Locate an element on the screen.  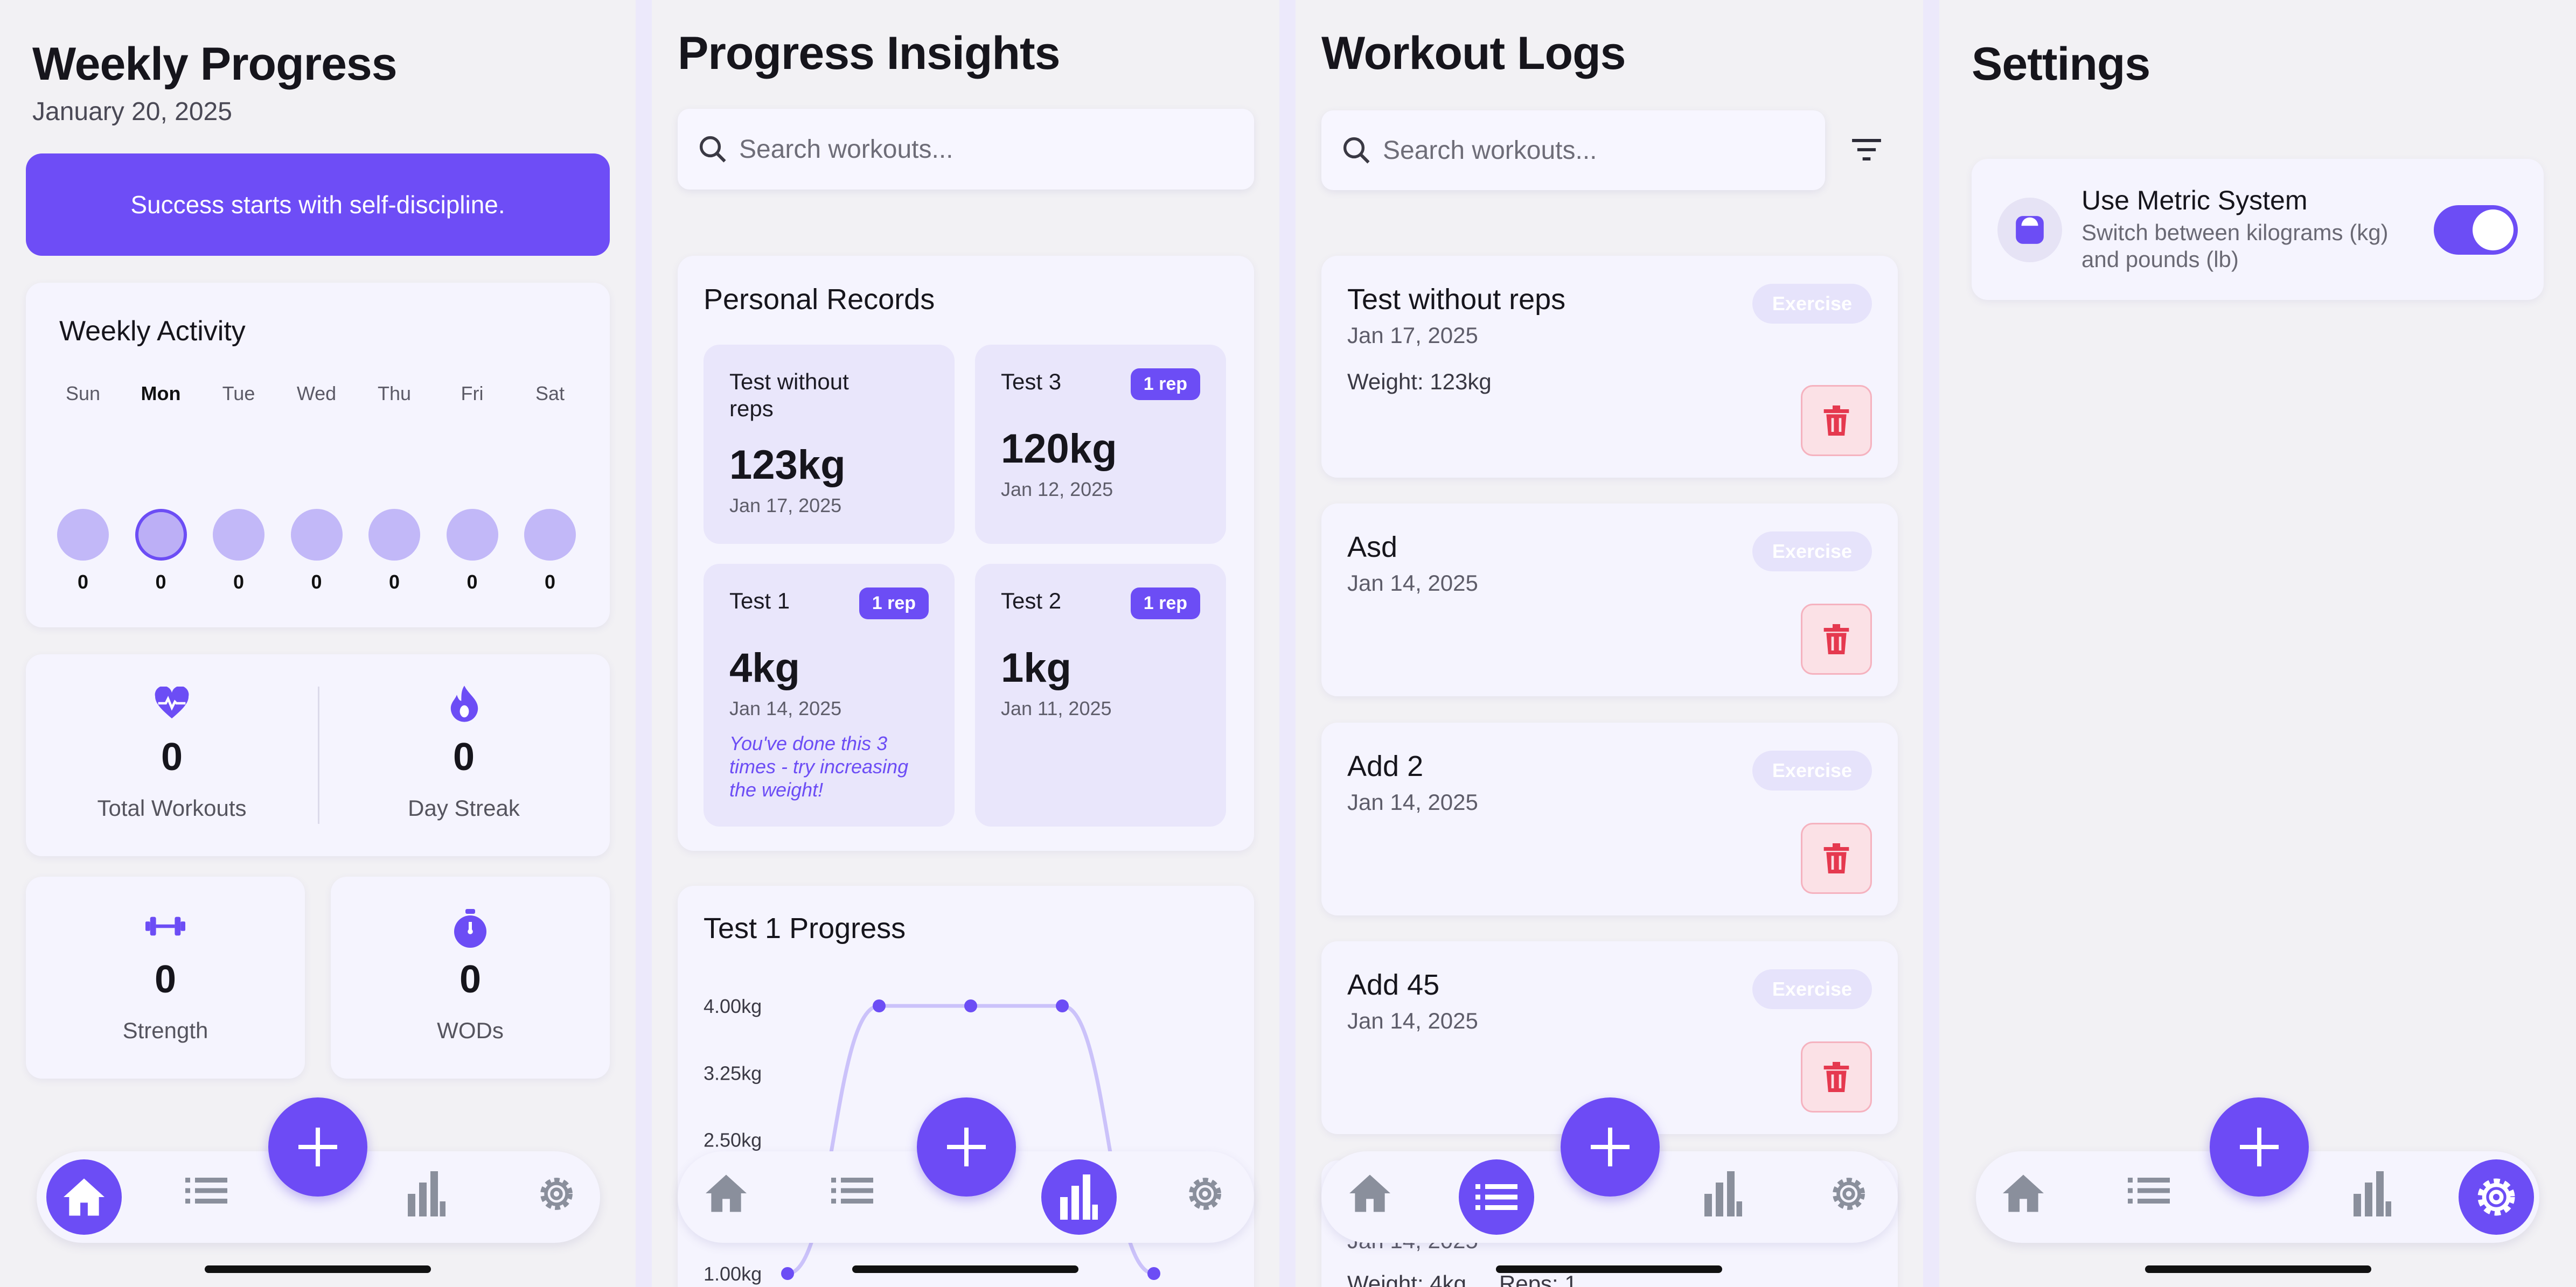
log-card: Asd Jan 14, 2025 Exercise is located at coordinates (1610, 599).